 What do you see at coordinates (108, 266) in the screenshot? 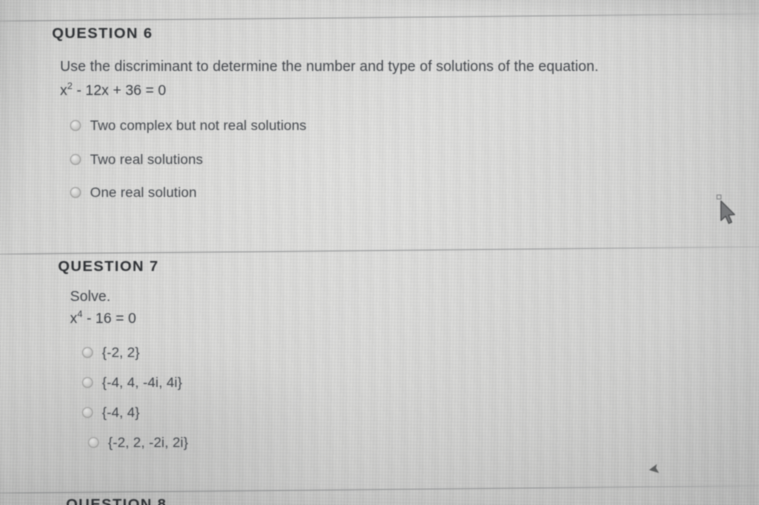
I see `question-7-heading: QUESTION 7` at bounding box center [108, 266].